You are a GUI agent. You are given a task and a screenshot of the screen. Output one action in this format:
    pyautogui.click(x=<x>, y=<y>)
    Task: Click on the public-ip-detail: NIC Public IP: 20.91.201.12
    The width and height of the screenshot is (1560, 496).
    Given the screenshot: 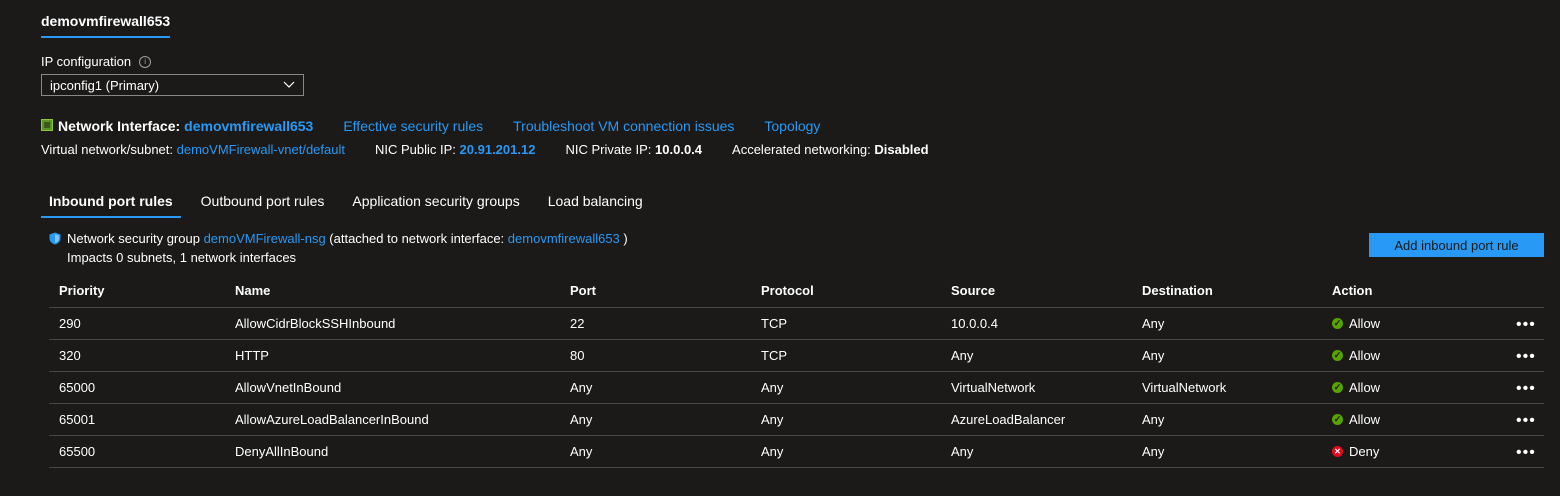 What is the action you would take?
    pyautogui.click(x=455, y=149)
    